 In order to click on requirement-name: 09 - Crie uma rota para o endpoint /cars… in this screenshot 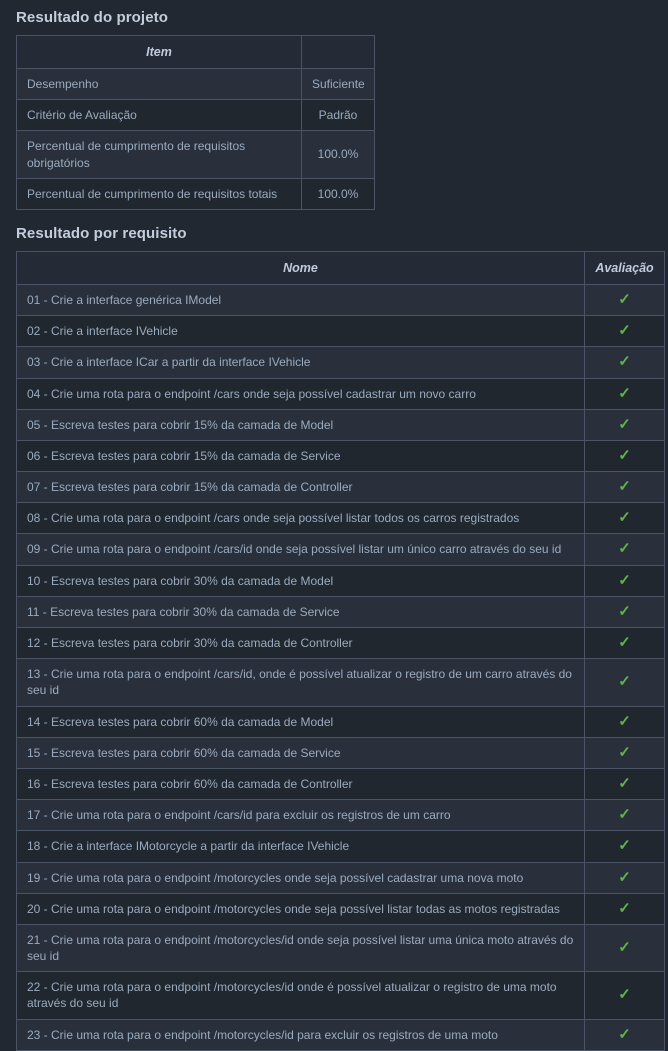, I will do `click(300, 549)`.